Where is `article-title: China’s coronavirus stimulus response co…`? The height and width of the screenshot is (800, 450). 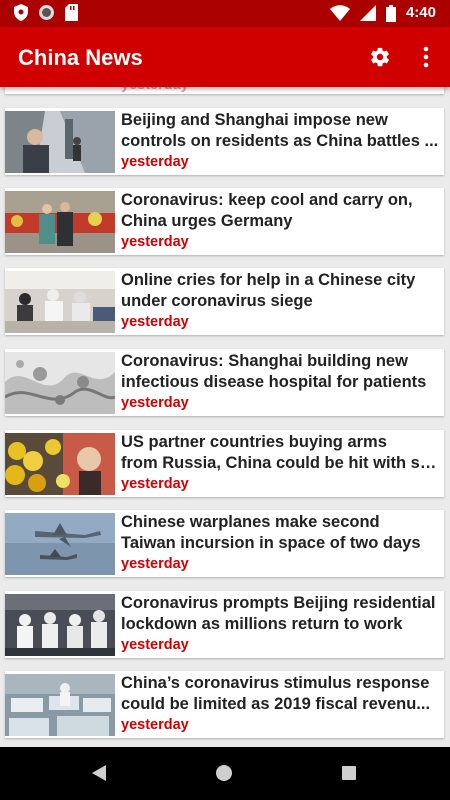 article-title: China’s coronavirus stimulus response co… is located at coordinates (281, 693).